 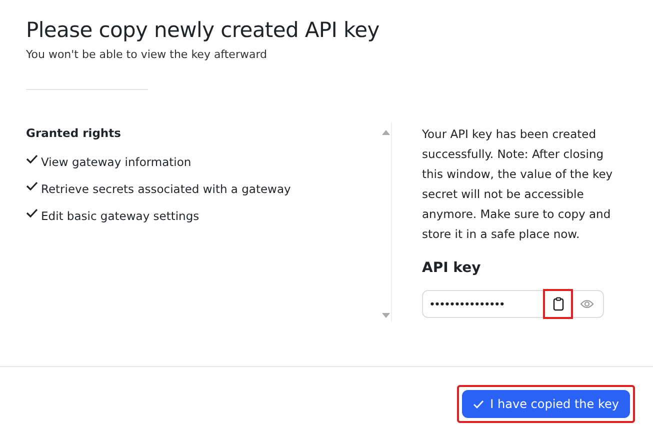 I want to click on permission-label: View gateway information, so click(x=116, y=162).